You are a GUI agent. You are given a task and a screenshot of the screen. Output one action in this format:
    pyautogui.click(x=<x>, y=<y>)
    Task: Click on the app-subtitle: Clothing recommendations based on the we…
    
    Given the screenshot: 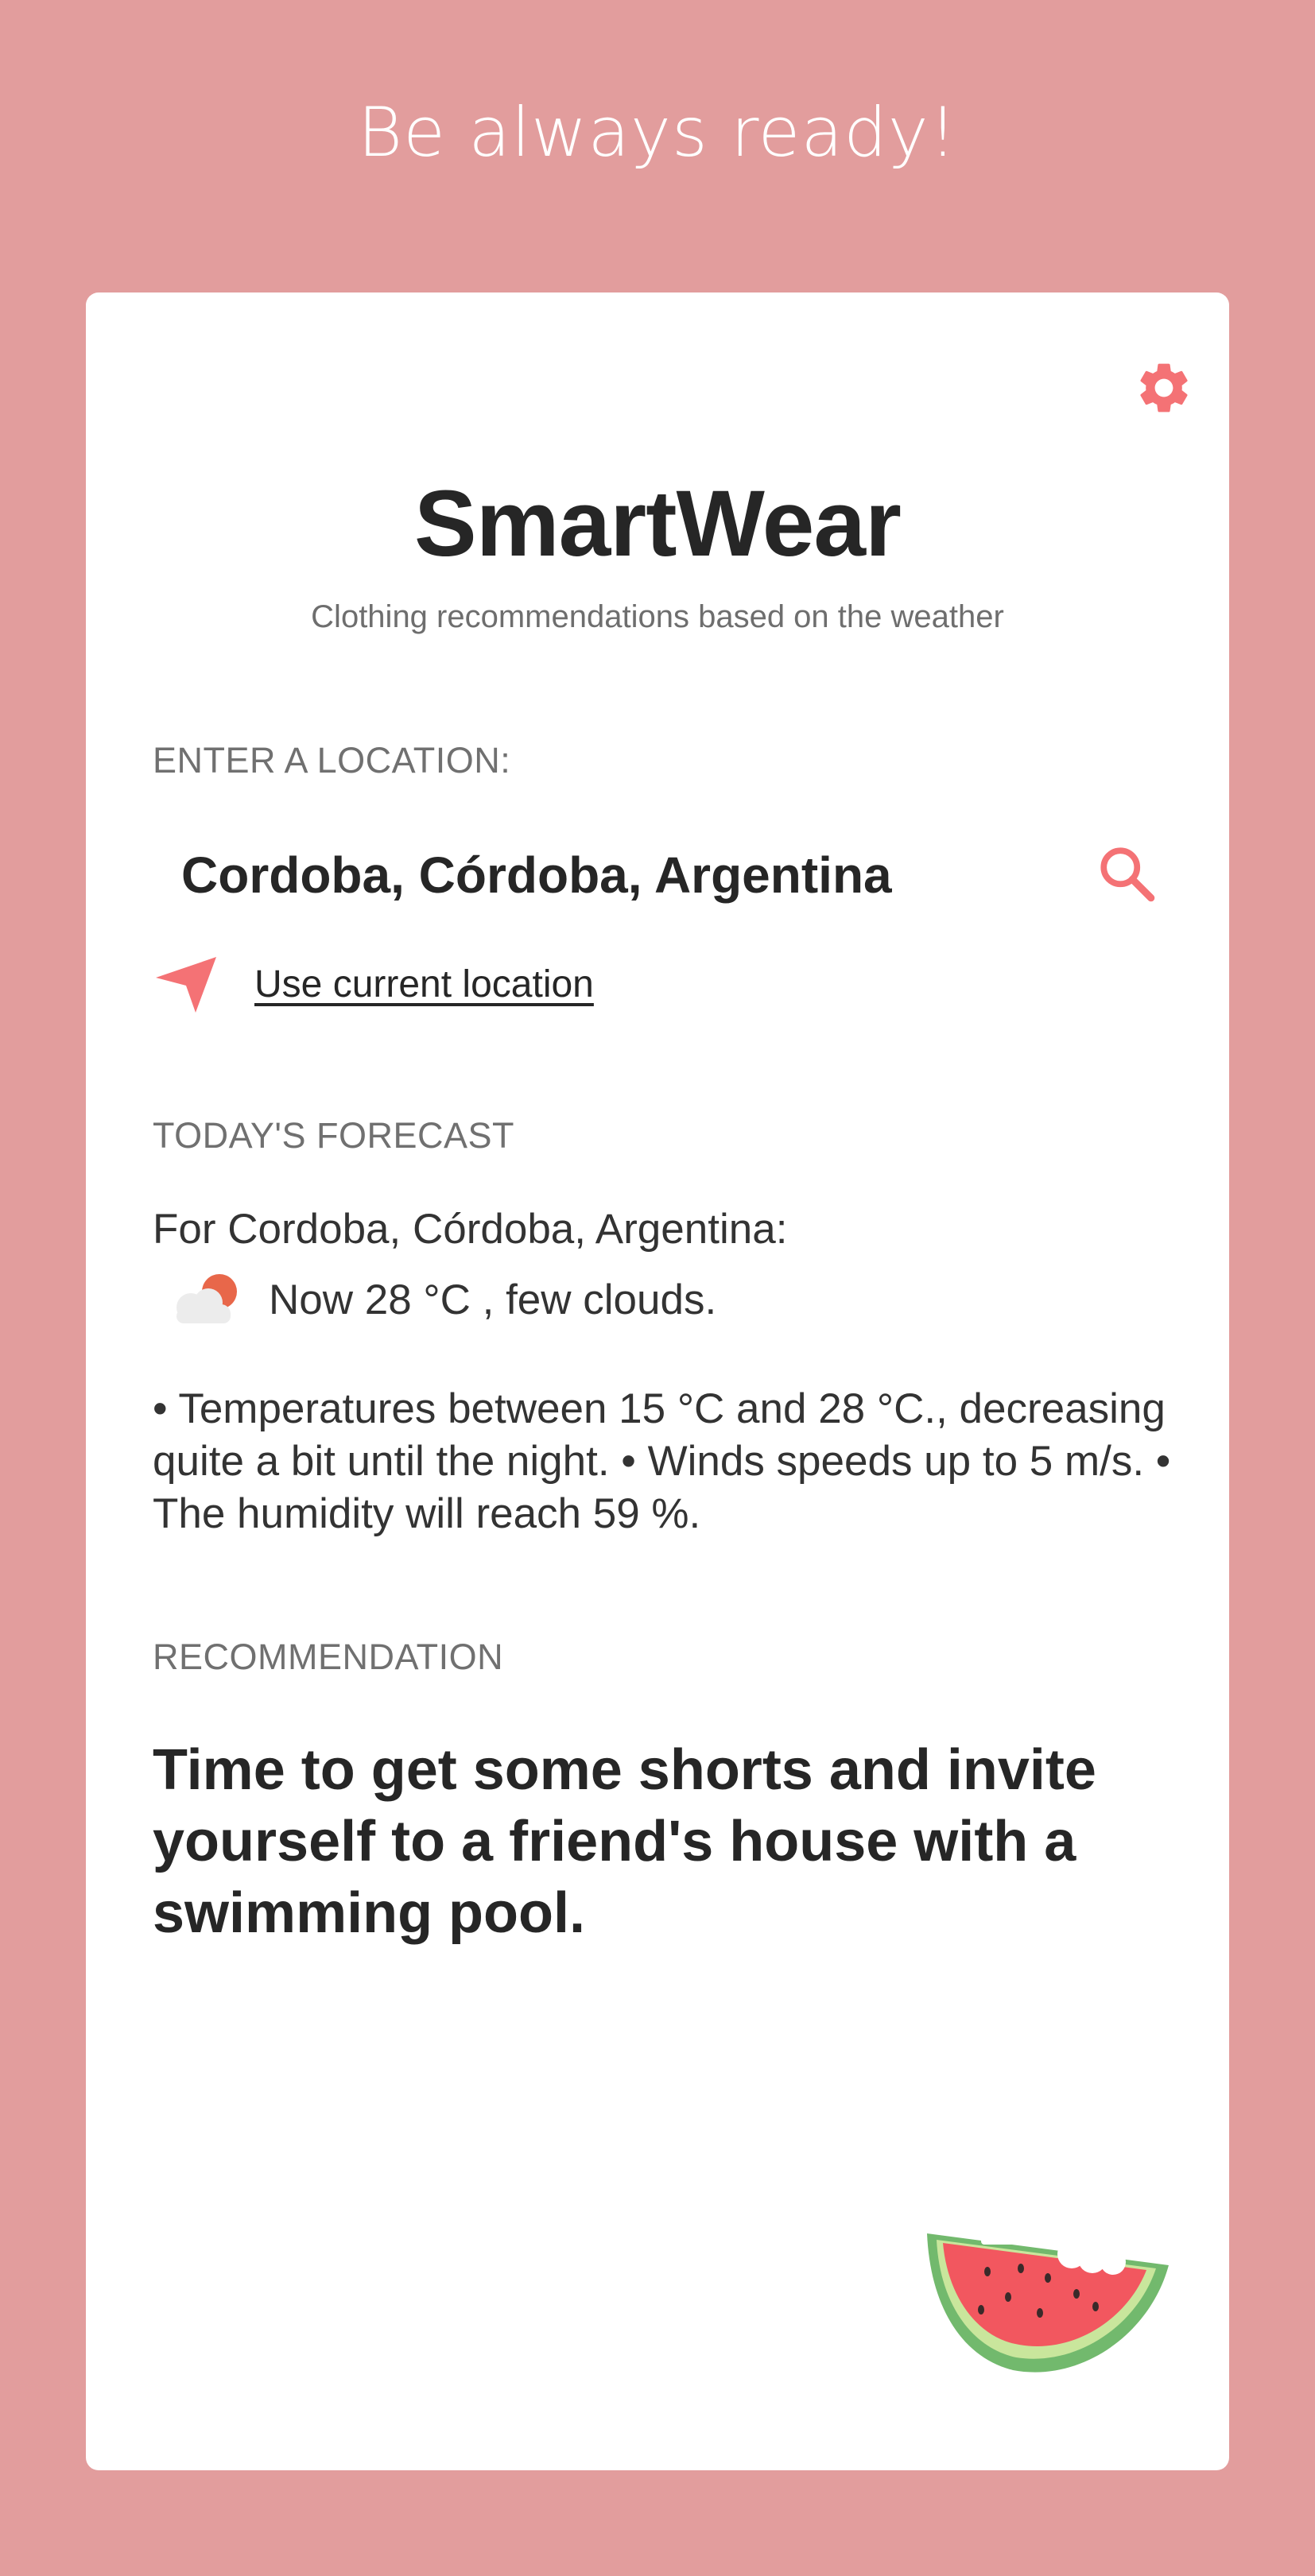 What is the action you would take?
    pyautogui.click(x=657, y=616)
    